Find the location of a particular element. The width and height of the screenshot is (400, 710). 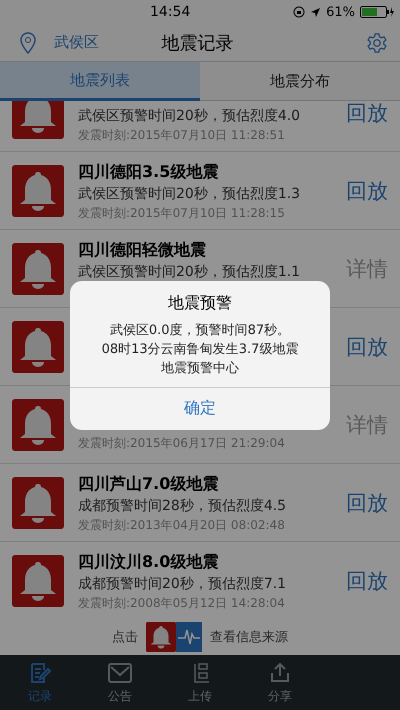

confirm-button: 确定 is located at coordinates (200, 409).